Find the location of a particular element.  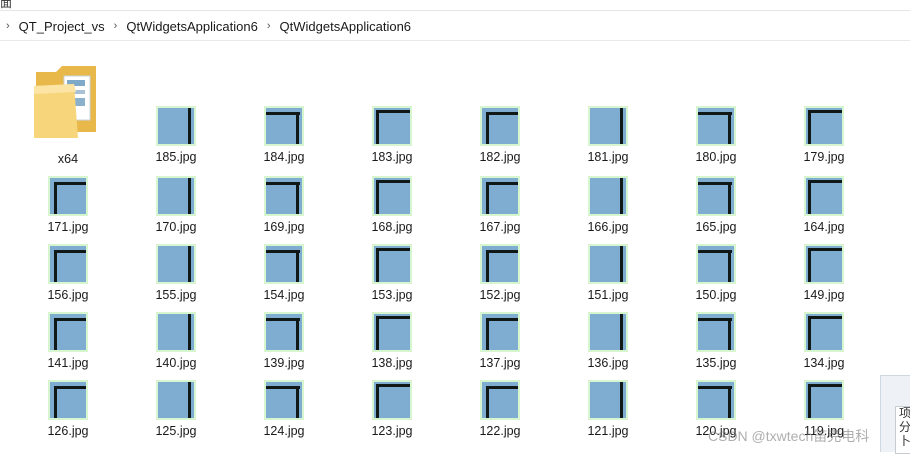

file-name: 124.jpg is located at coordinates (284, 431).